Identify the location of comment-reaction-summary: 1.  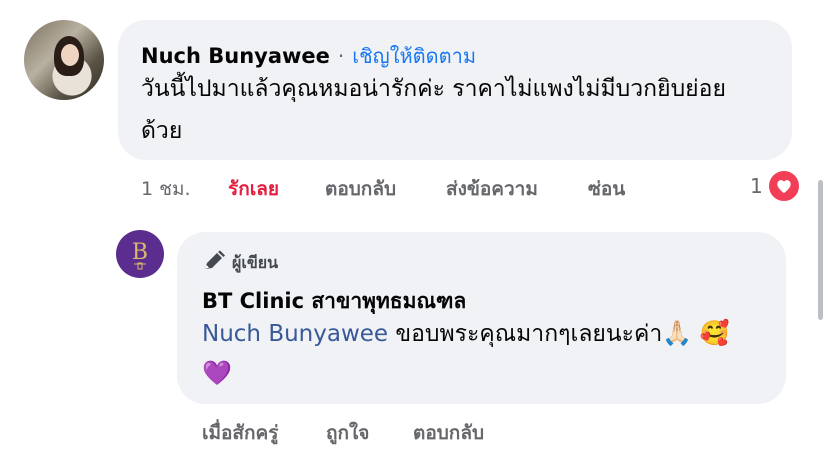
(775, 186).